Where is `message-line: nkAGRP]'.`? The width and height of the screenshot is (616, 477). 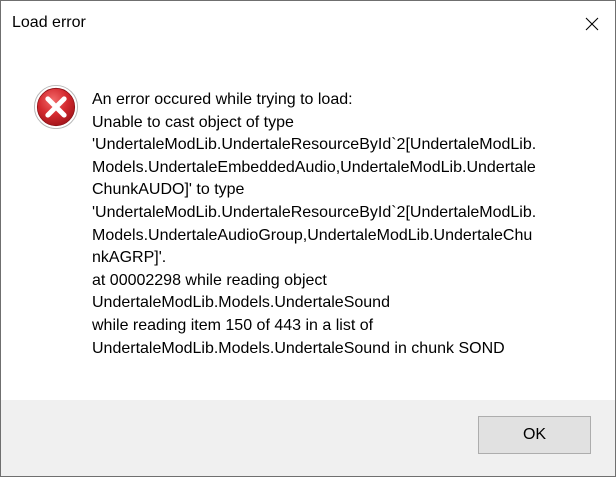 message-line: nkAGRP]'. is located at coordinates (129, 258).